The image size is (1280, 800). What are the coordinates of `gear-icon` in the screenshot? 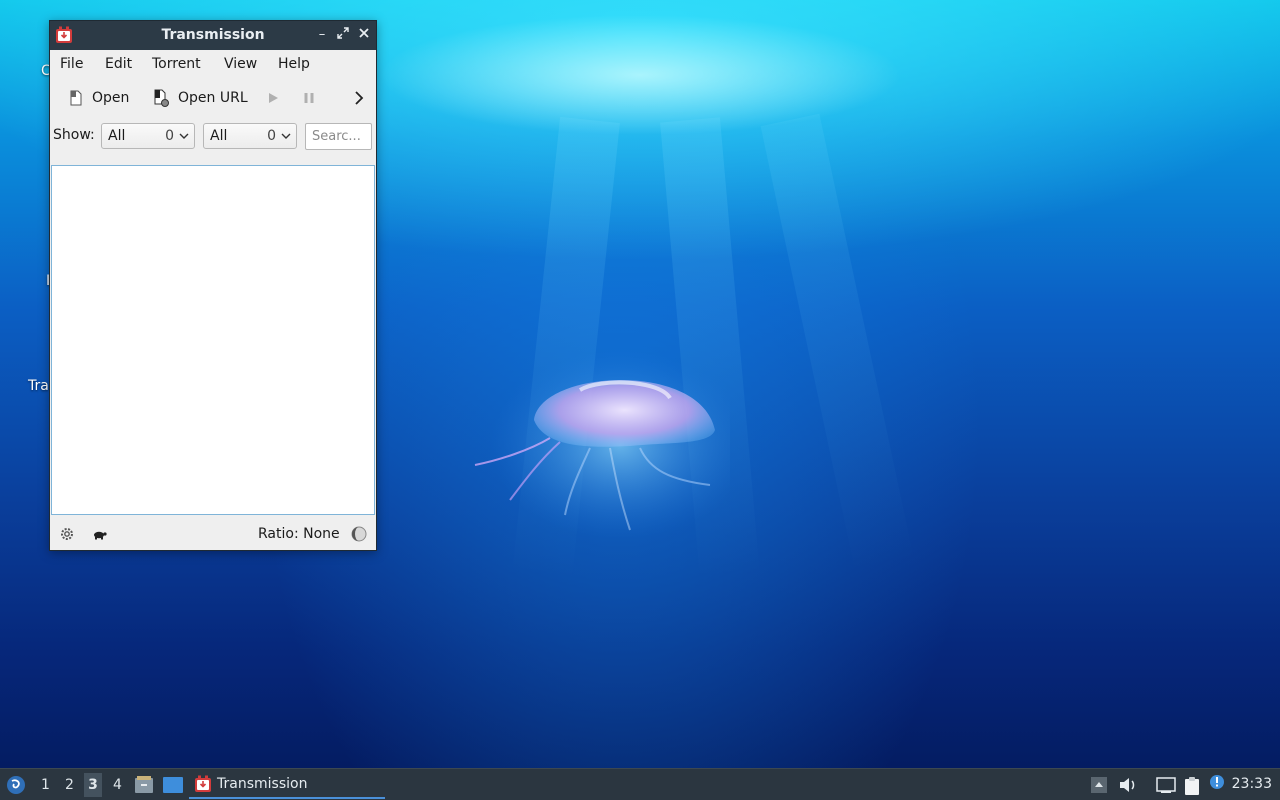 It's located at (67, 534).